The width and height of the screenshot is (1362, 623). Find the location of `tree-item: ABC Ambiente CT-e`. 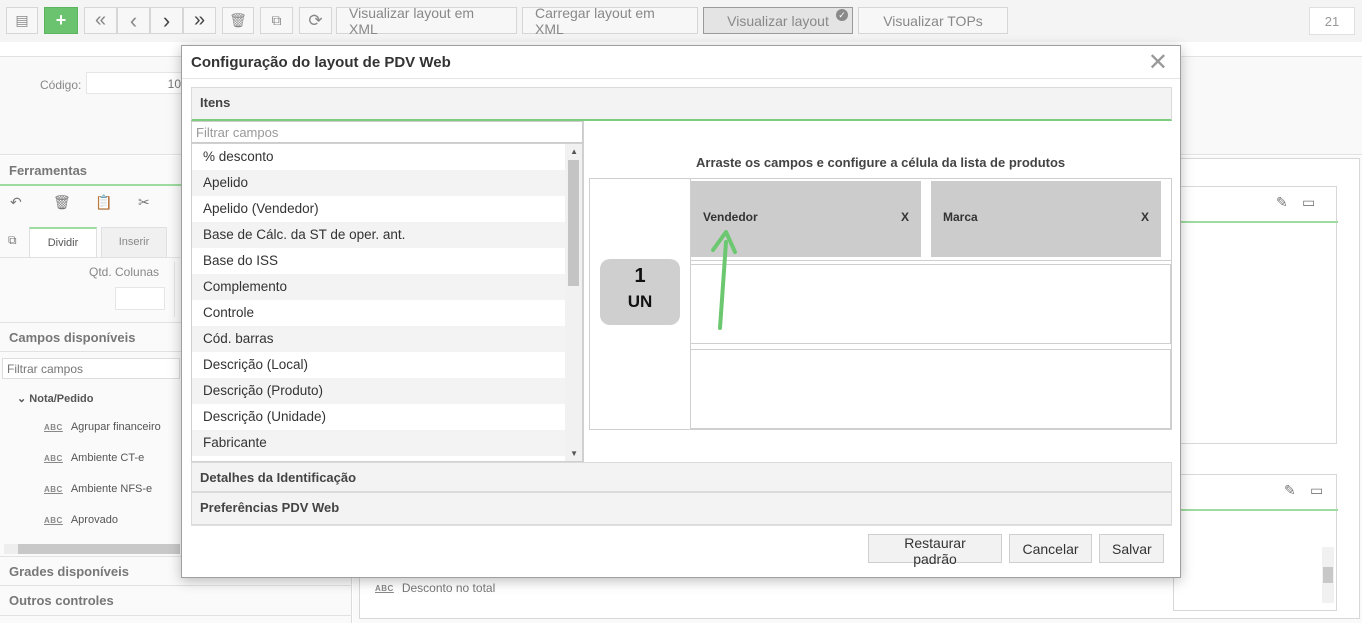

tree-item: ABC Ambiente CT-e is located at coordinates (94, 458).